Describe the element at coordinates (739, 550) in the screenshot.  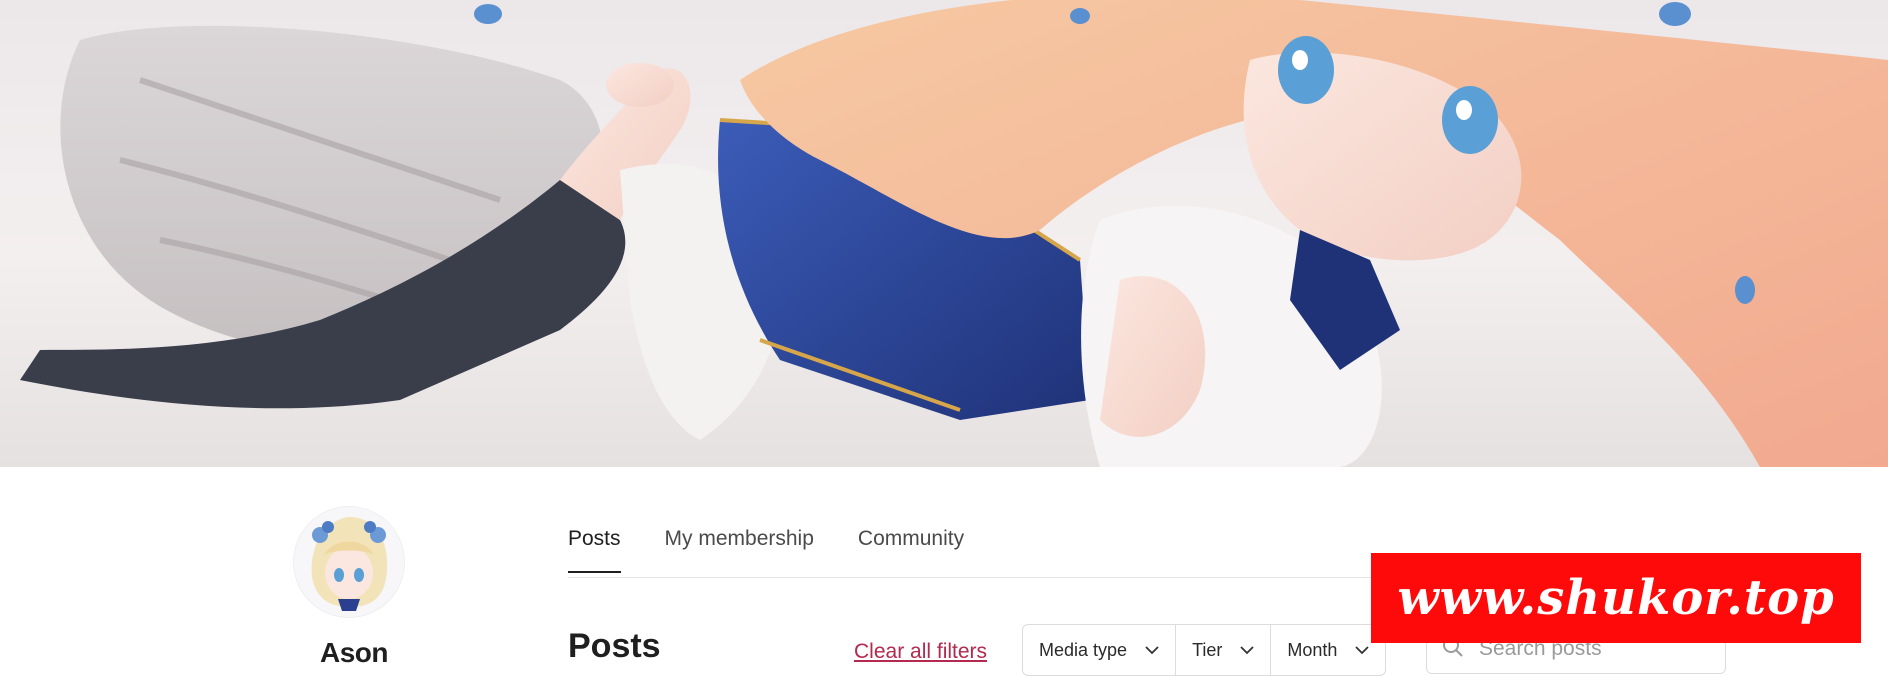
I see `tab-my-membership: My membership` at that location.